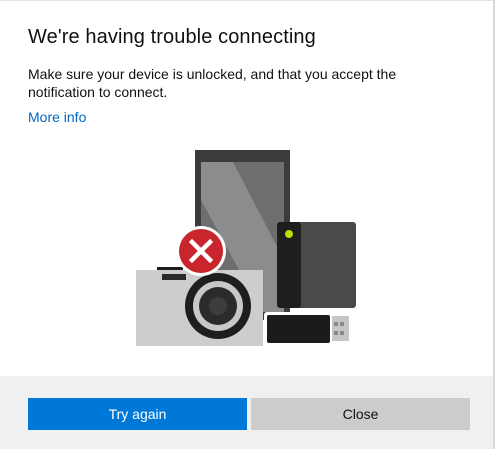 The width and height of the screenshot is (495, 449). Describe the element at coordinates (246, 0) in the screenshot. I see `dialog-top-border` at that location.